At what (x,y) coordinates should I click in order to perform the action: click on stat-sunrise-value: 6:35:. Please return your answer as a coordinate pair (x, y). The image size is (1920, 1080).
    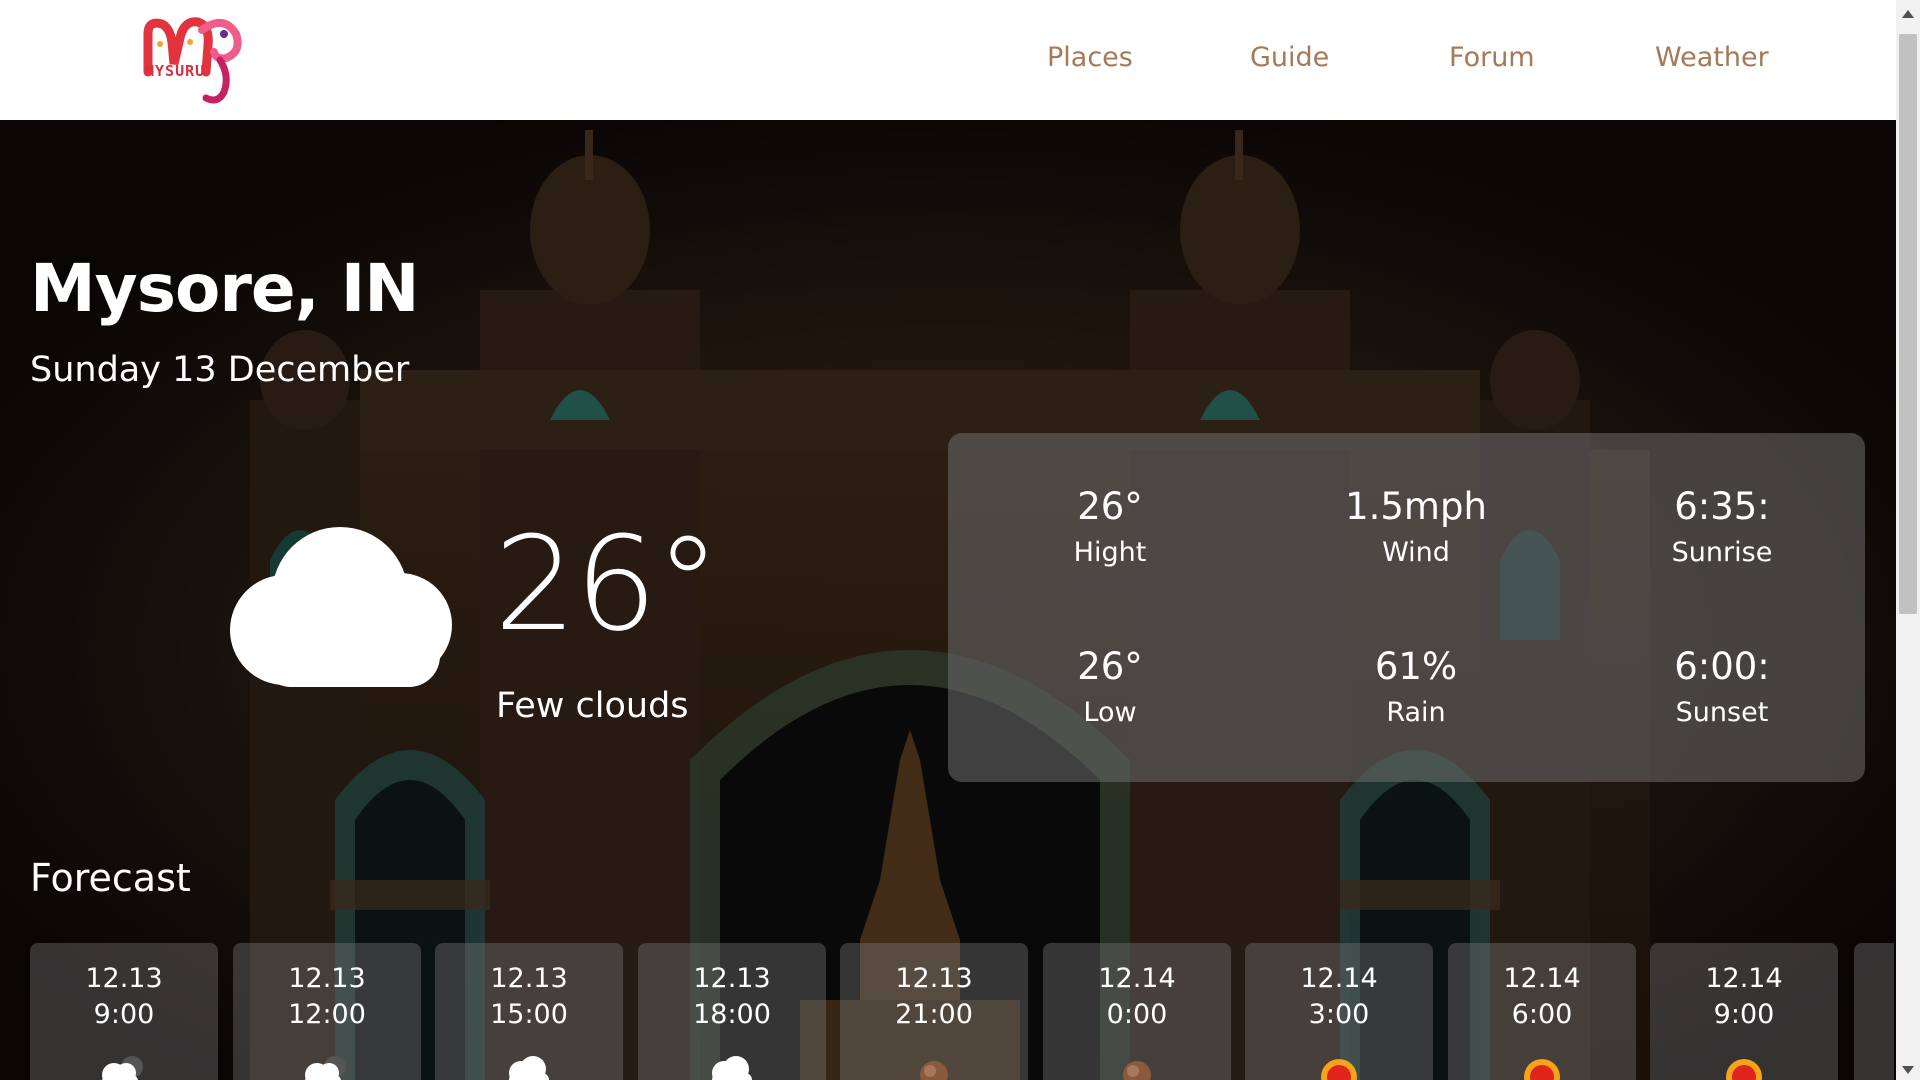
    Looking at the image, I should click on (1722, 506).